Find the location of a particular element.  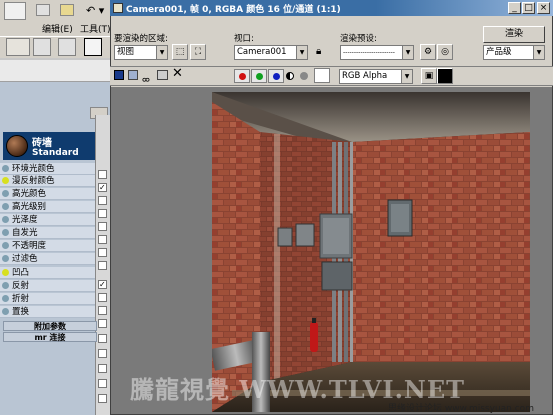

material-map-row: 反射 is located at coordinates (48, 286).